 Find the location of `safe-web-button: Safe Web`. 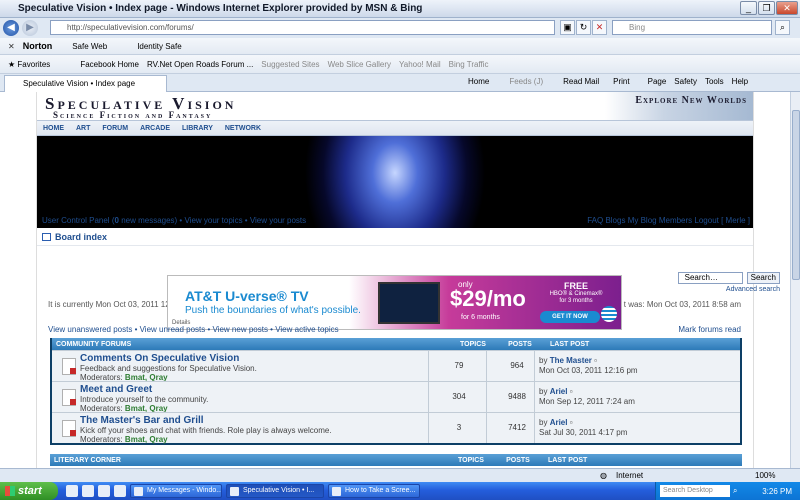

safe-web-button: Safe Web is located at coordinates (89, 46).